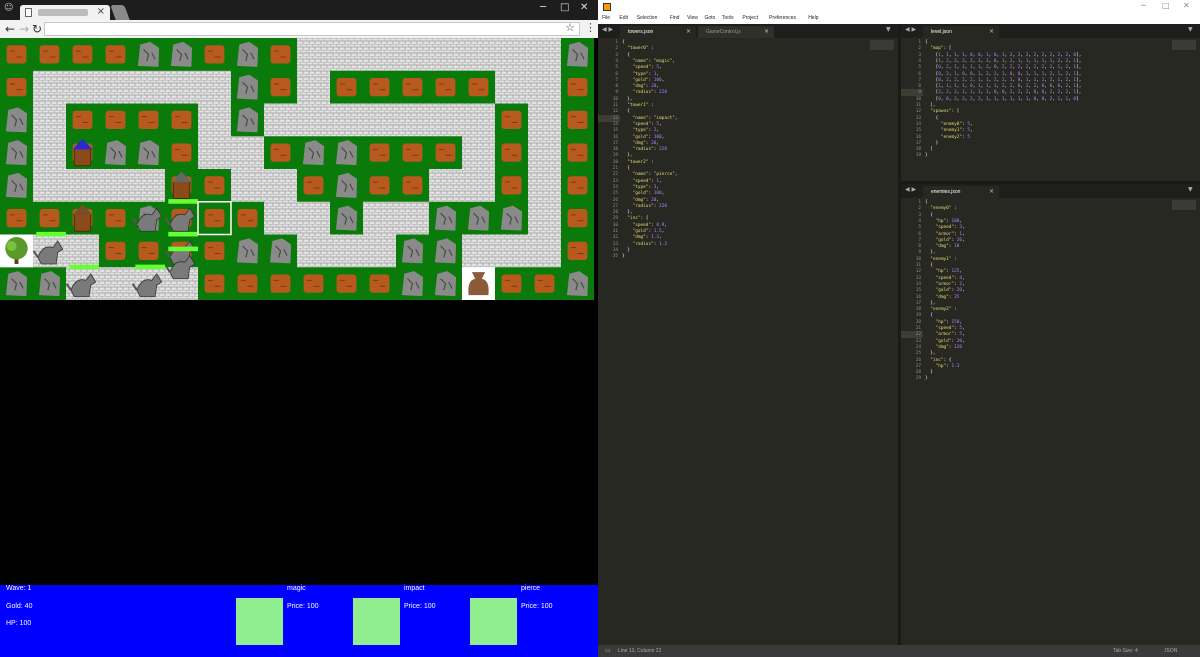 Image resolution: width=1200 pixels, height=657 pixels. I want to click on tree-icon, so click(16, 251).